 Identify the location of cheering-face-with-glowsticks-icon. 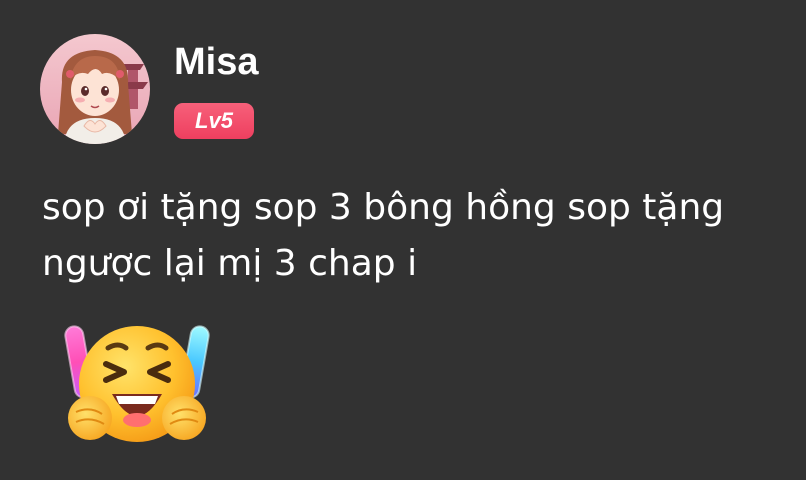
(137, 383).